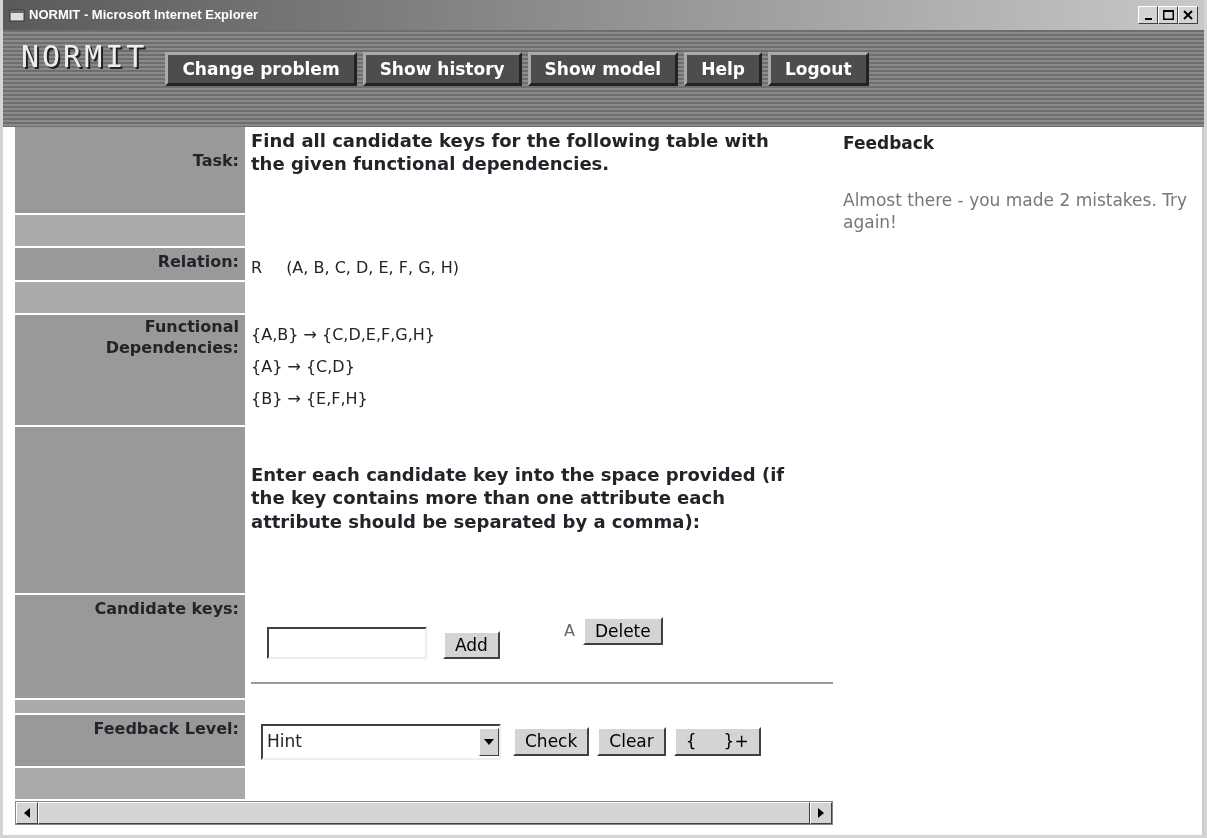  What do you see at coordinates (622, 631) in the screenshot?
I see `delete-button: Delete` at bounding box center [622, 631].